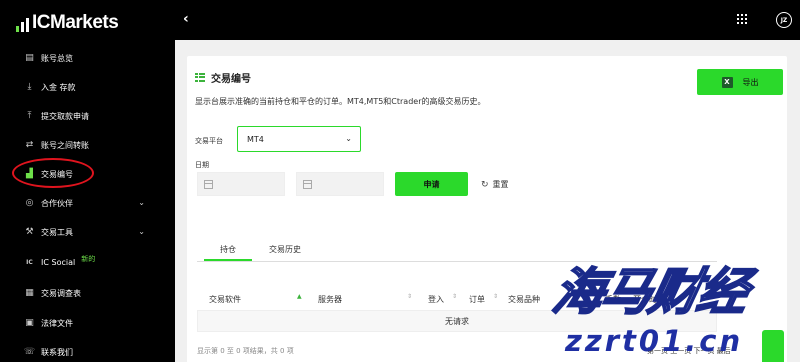  I want to click on collapse-sidebar-icon: ‹, so click(186, 19).